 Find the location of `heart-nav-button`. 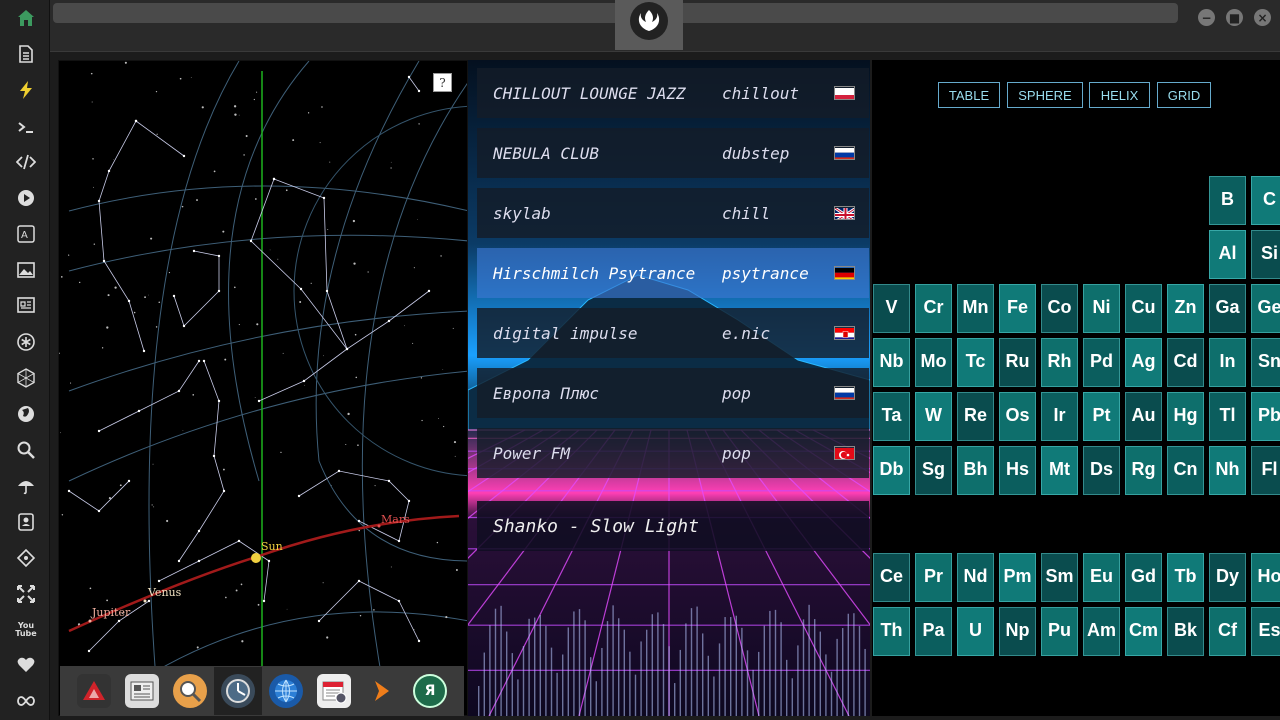

heart-nav-button is located at coordinates (26, 665).